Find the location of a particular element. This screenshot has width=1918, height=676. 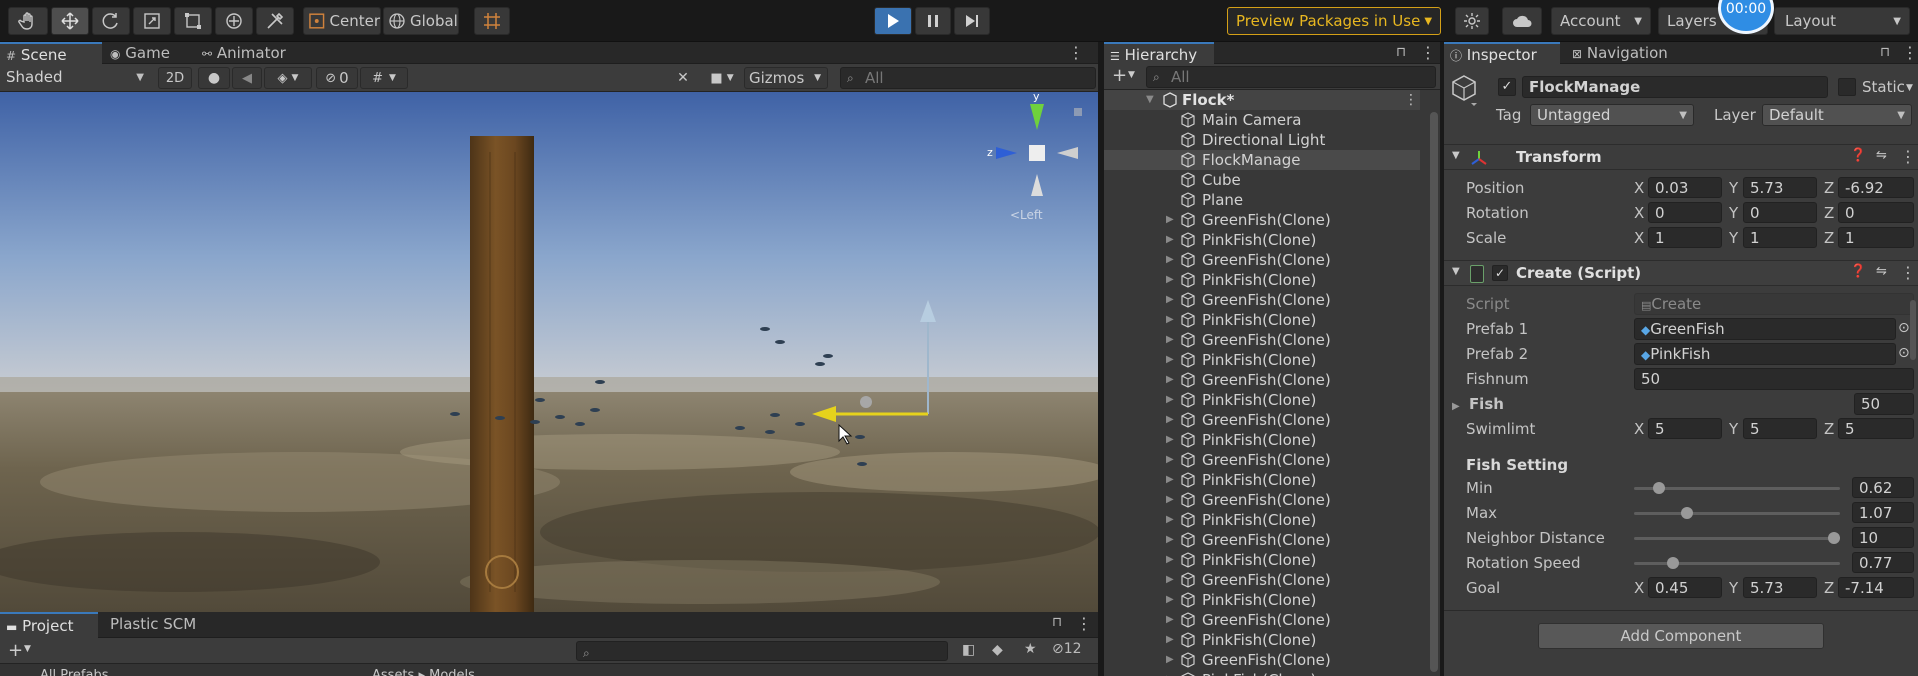

field-y: 1 is located at coordinates (1780, 237).